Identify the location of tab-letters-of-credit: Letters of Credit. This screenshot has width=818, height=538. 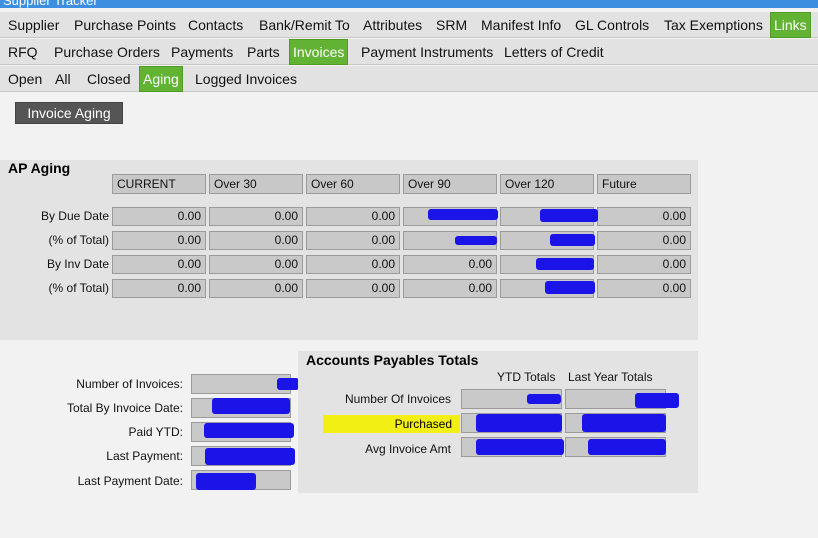
(554, 52).